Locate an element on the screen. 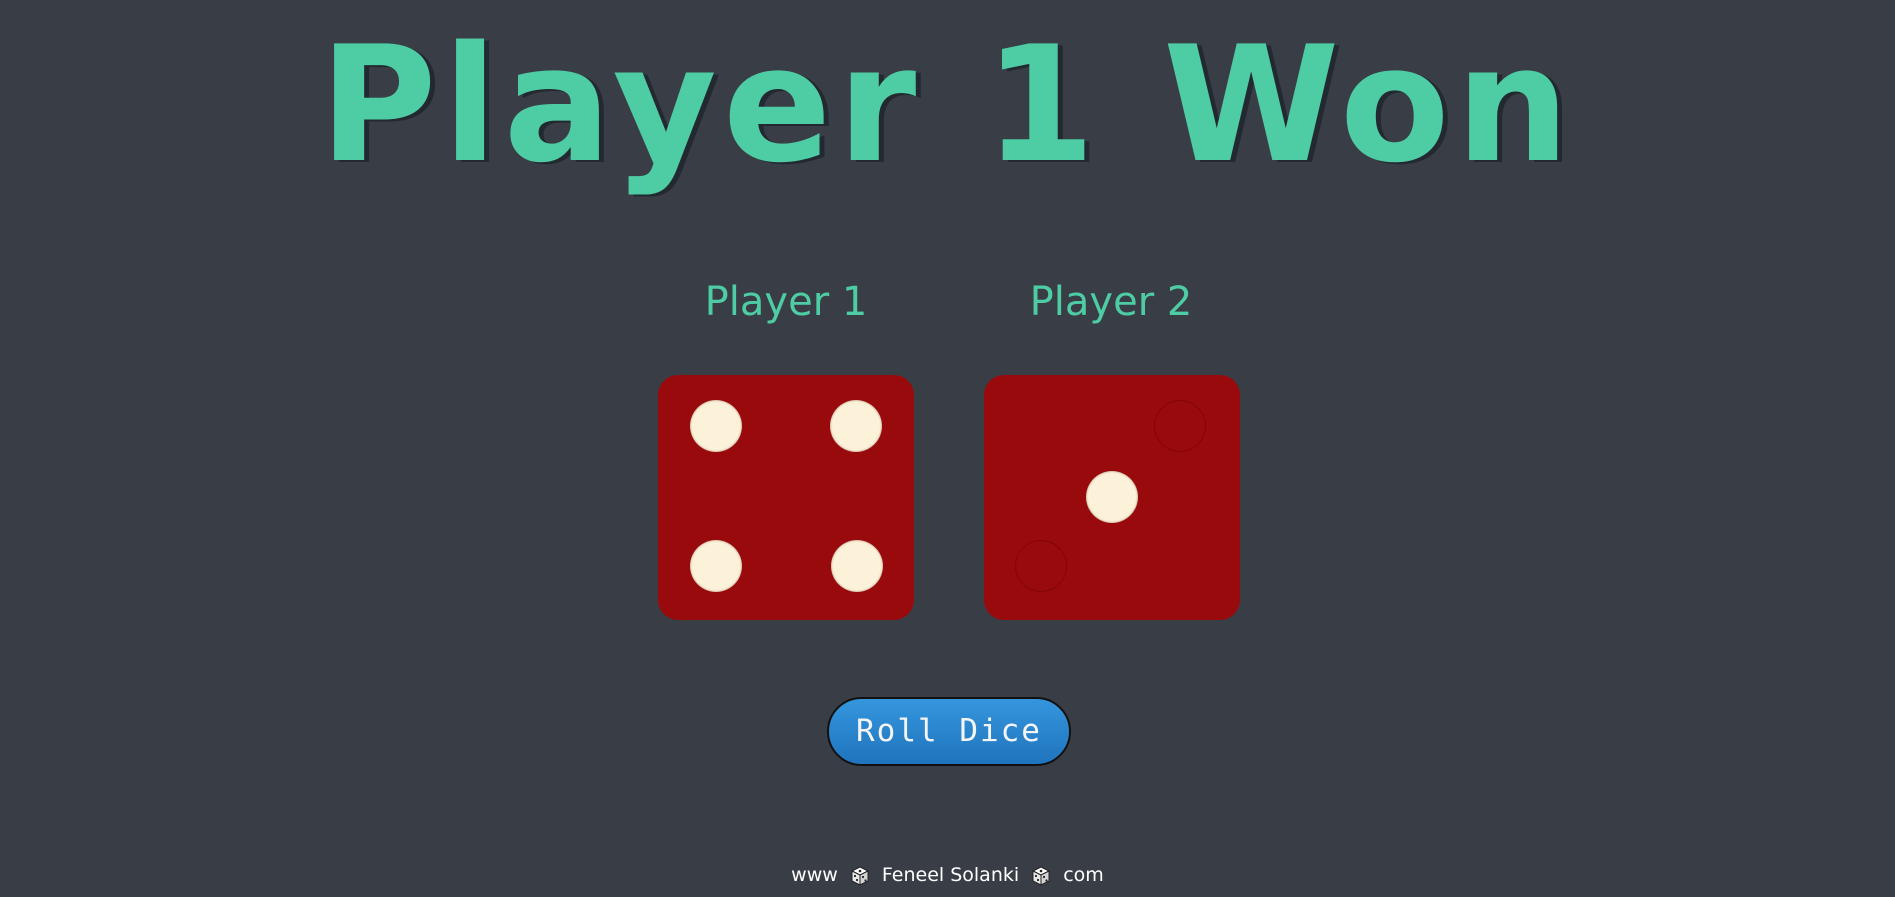 The width and height of the screenshot is (1895, 897). player-1-die is located at coordinates (786, 497).